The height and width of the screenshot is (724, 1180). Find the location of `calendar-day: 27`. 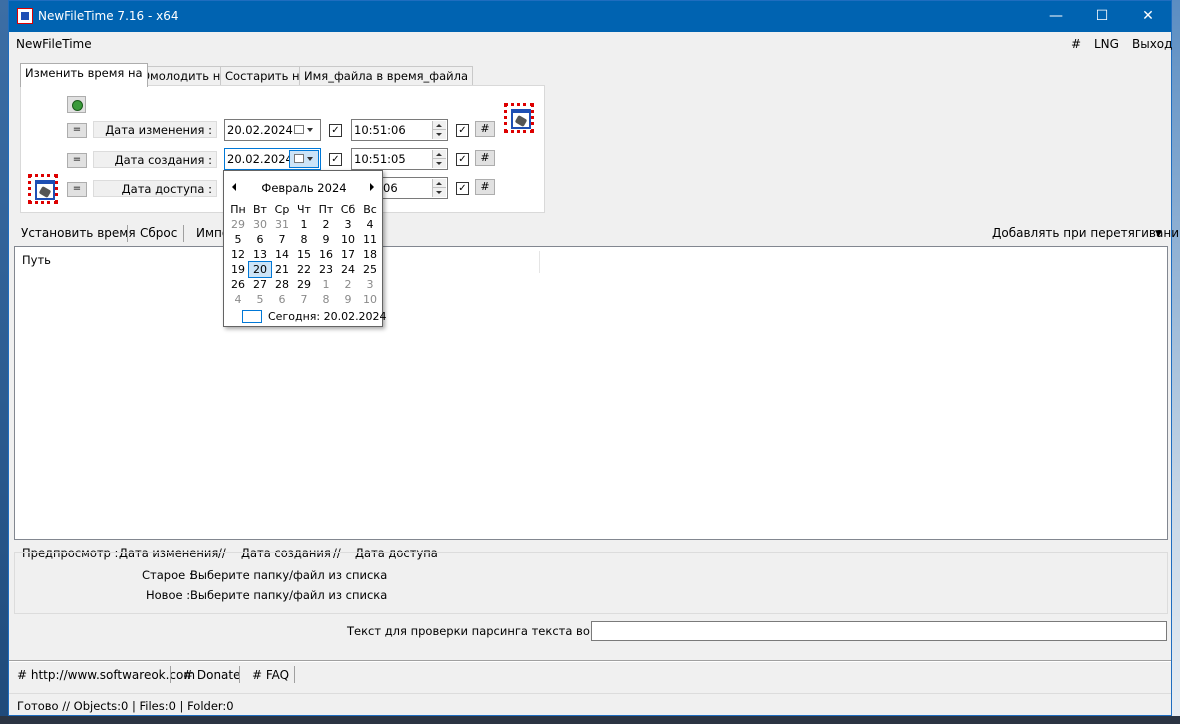

calendar-day: 27 is located at coordinates (260, 284).